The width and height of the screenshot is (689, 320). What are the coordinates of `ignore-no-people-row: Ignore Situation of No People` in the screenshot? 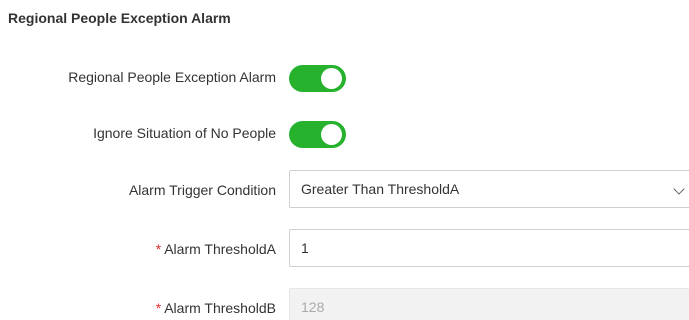 It's located at (344, 133).